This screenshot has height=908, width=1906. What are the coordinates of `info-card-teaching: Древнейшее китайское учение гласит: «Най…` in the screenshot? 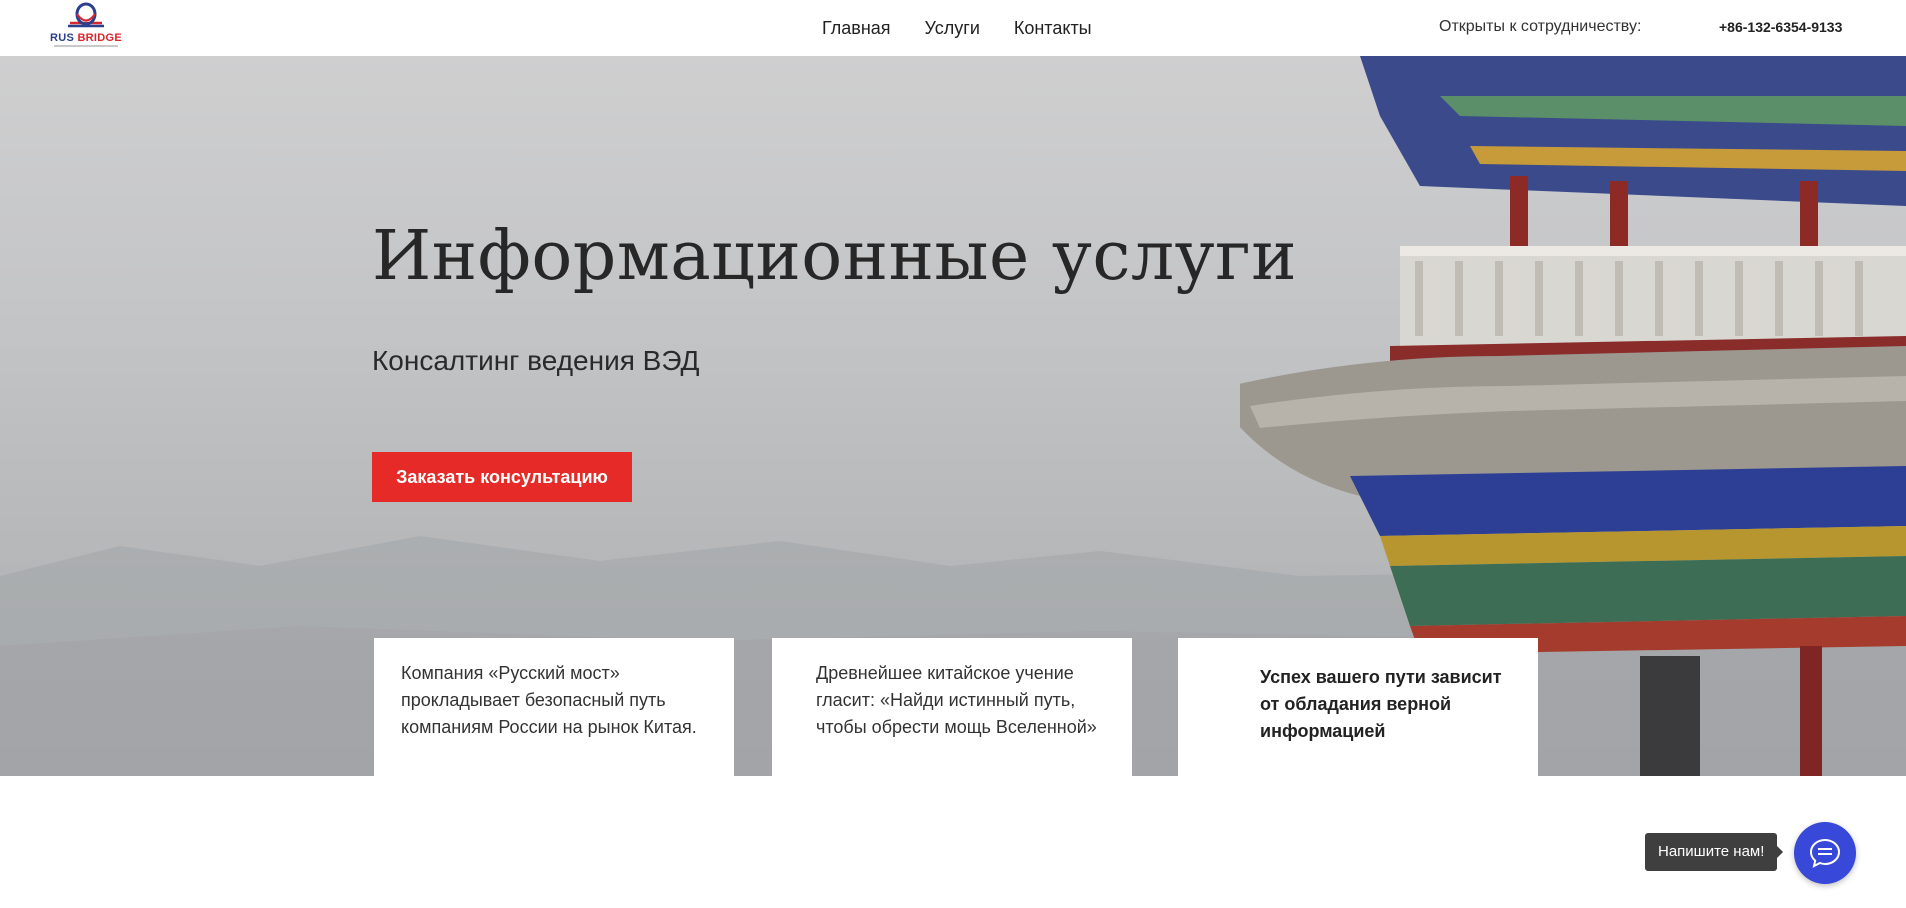 It's located at (952, 707).